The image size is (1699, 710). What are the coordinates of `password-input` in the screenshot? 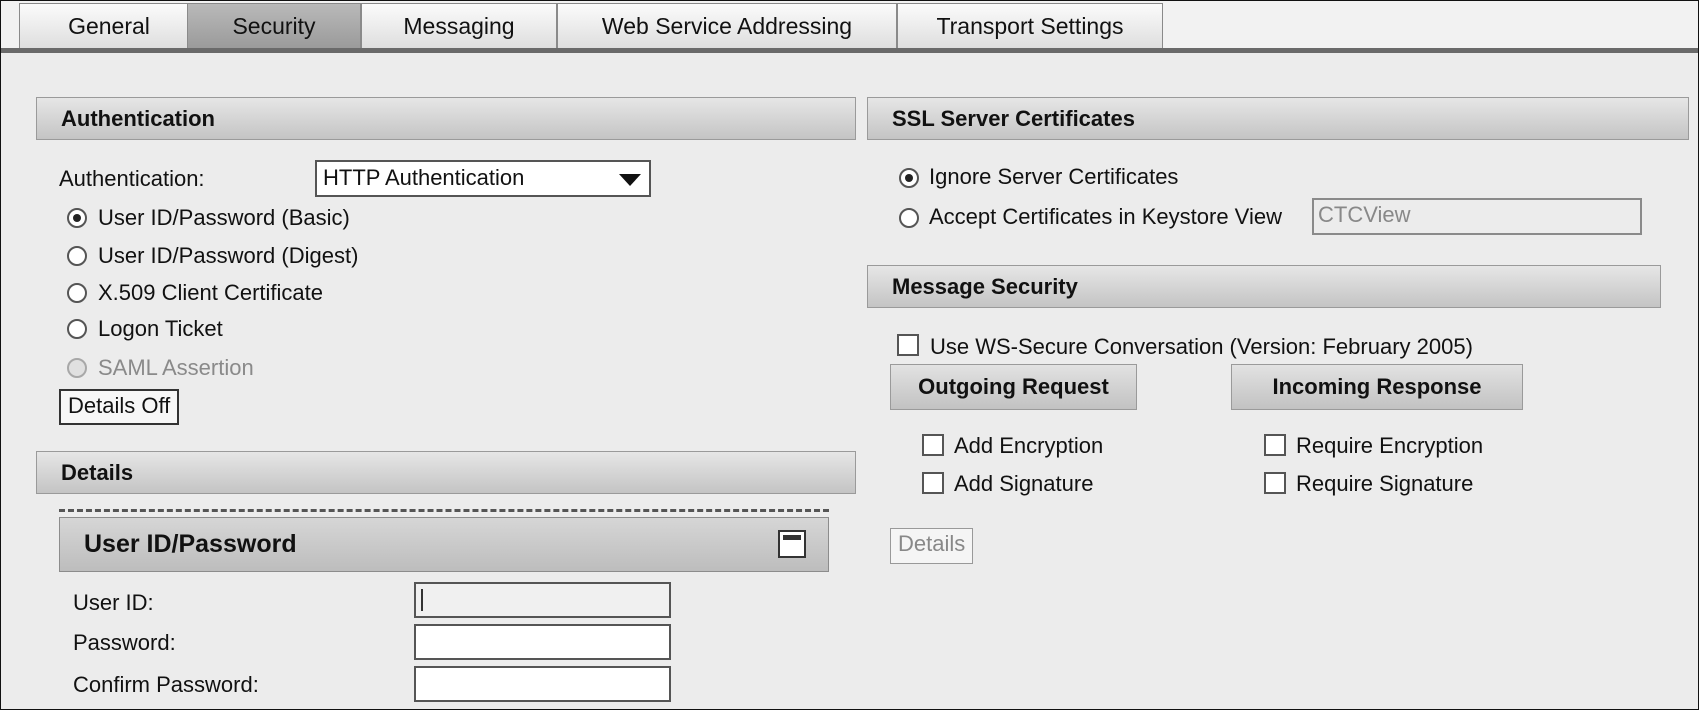 It's located at (542, 642).